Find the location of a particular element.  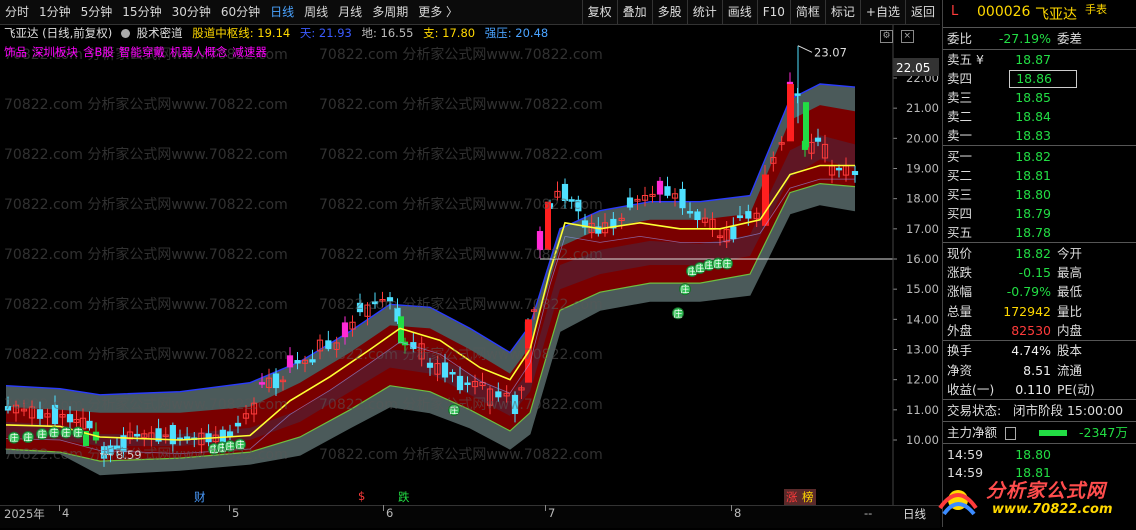

ask-row-value: 18.84 is located at coordinates (1033, 116).